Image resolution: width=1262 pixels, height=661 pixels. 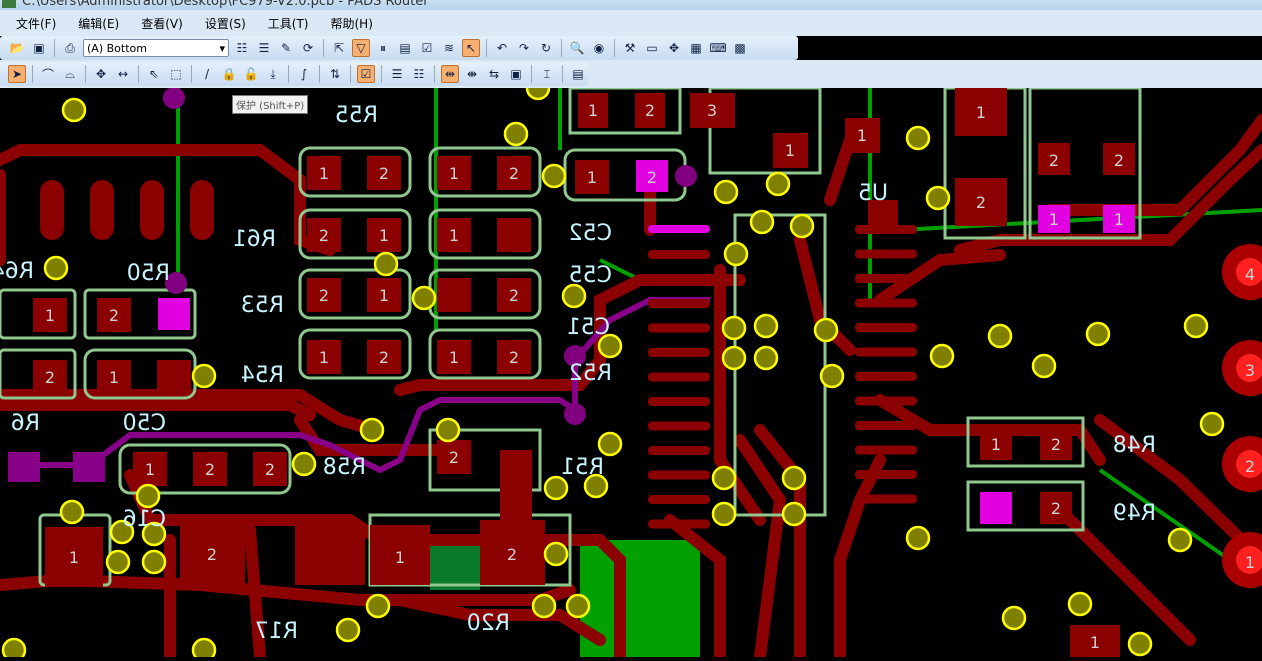 I want to click on pads-logo-icon: ▩, so click(x=740, y=48).